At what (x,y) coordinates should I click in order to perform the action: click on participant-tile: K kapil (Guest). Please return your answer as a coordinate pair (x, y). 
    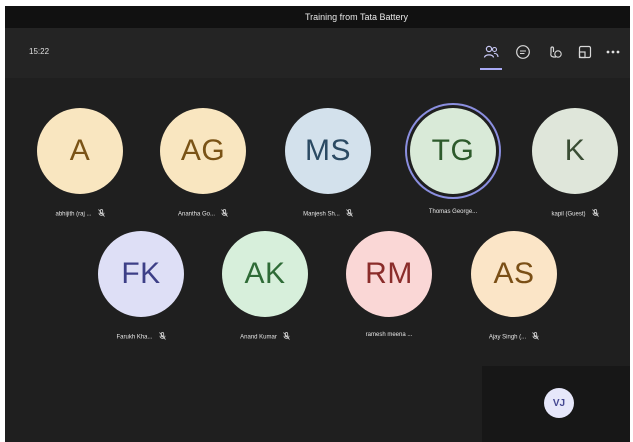
    Looking at the image, I should click on (573, 168).